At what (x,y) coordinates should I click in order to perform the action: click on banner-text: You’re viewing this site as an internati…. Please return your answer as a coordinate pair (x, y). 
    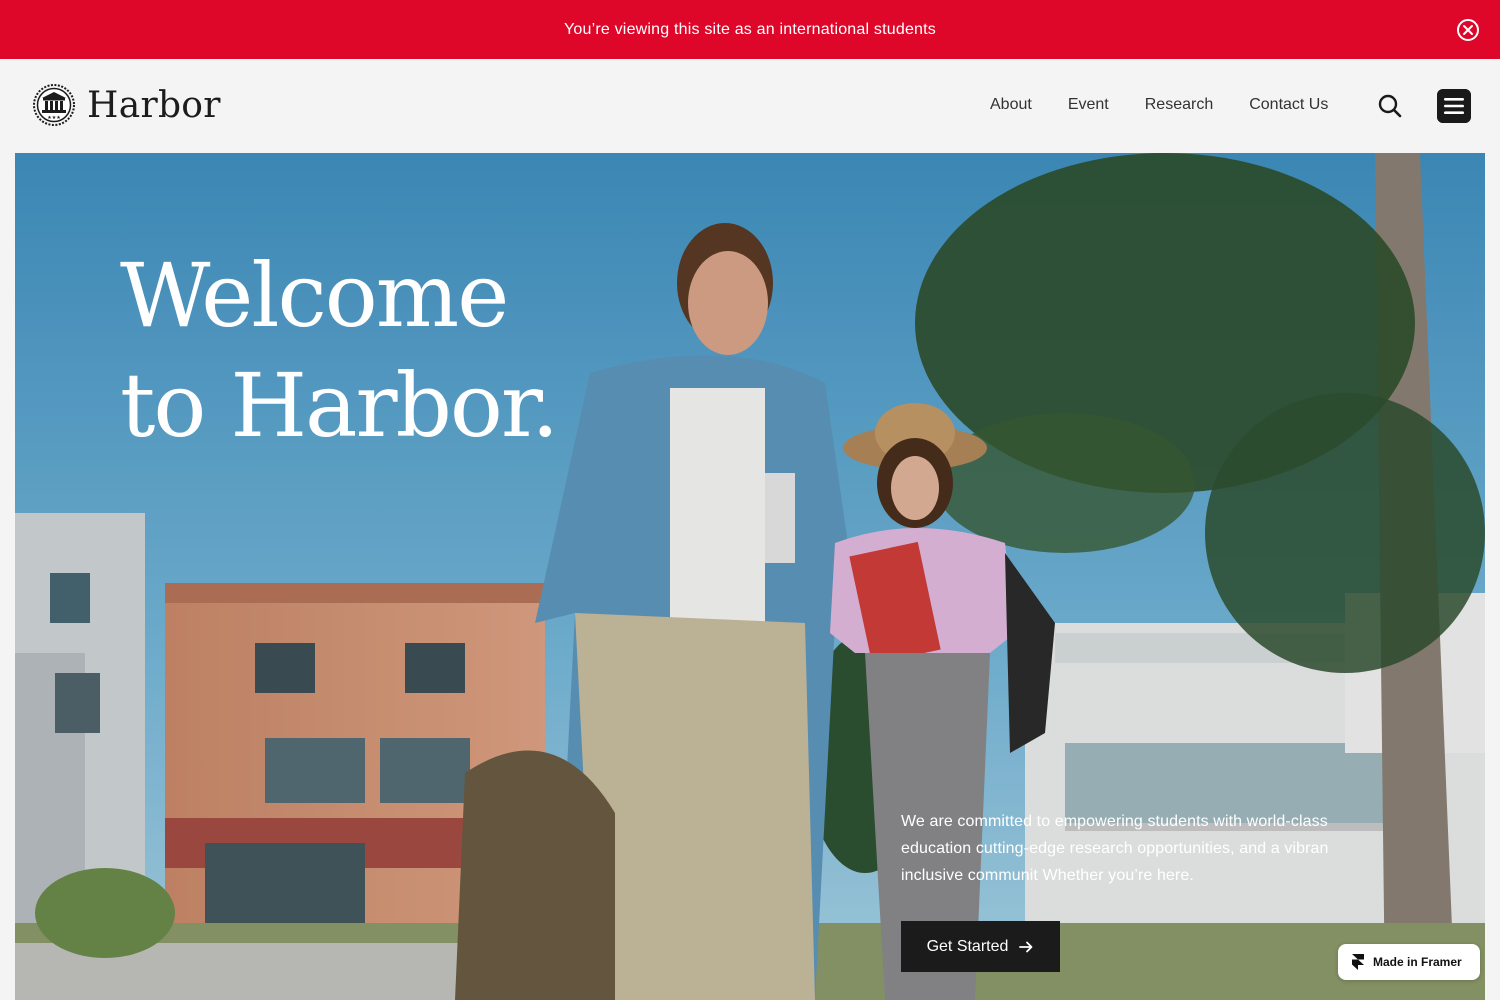
    Looking at the image, I should click on (749, 29).